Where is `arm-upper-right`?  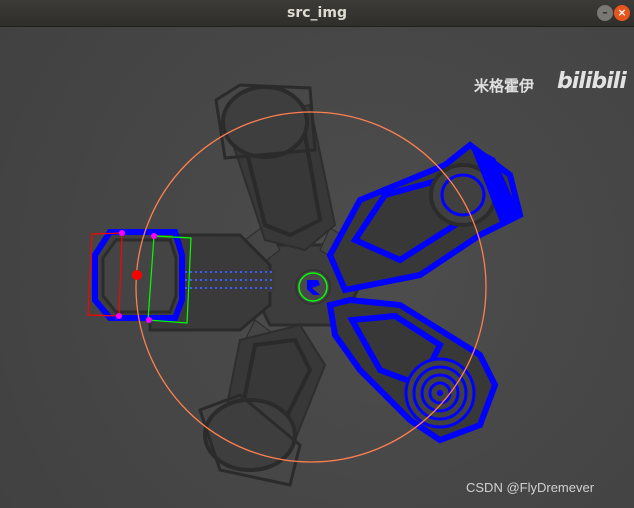
arm-upper-right is located at coordinates (425, 217).